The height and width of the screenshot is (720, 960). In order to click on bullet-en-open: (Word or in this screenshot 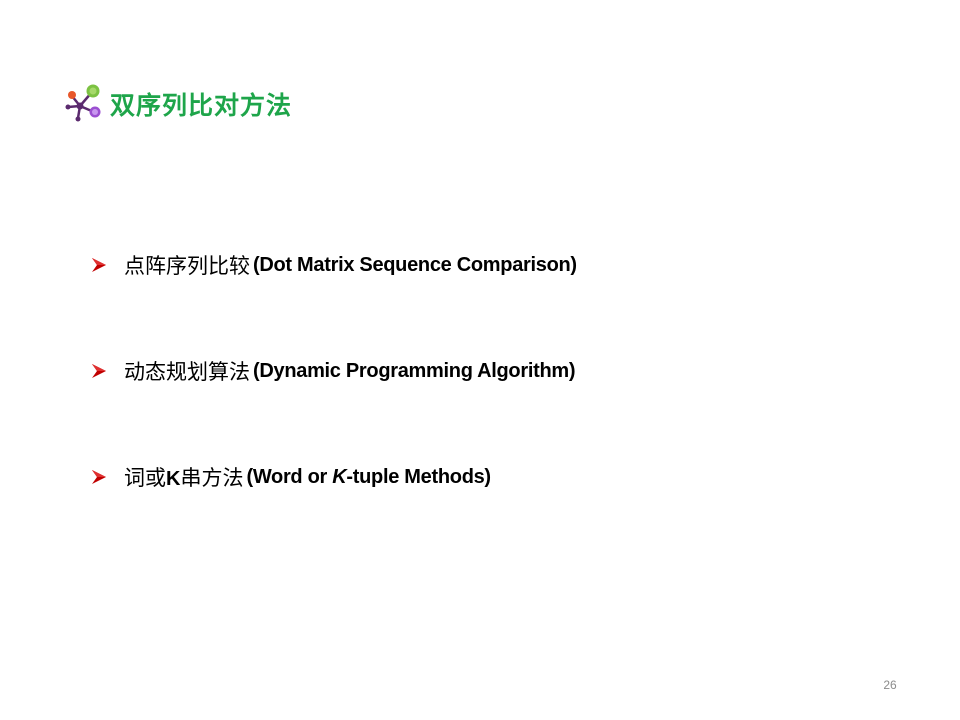, I will do `click(289, 476)`.